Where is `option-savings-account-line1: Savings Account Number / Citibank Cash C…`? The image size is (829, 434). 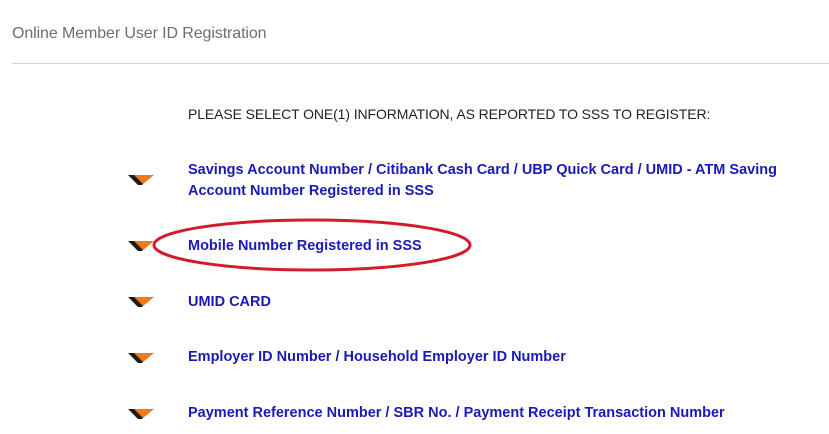
option-savings-account-line1: Savings Account Number / Citibank Cash C… is located at coordinates (482, 170).